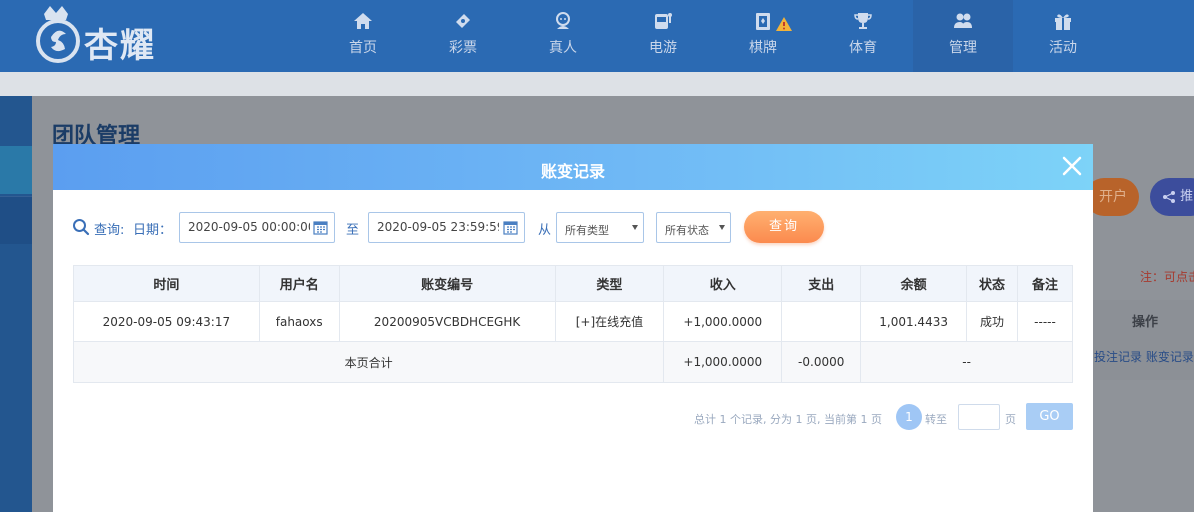  I want to click on nav-label: 管理, so click(963, 48).